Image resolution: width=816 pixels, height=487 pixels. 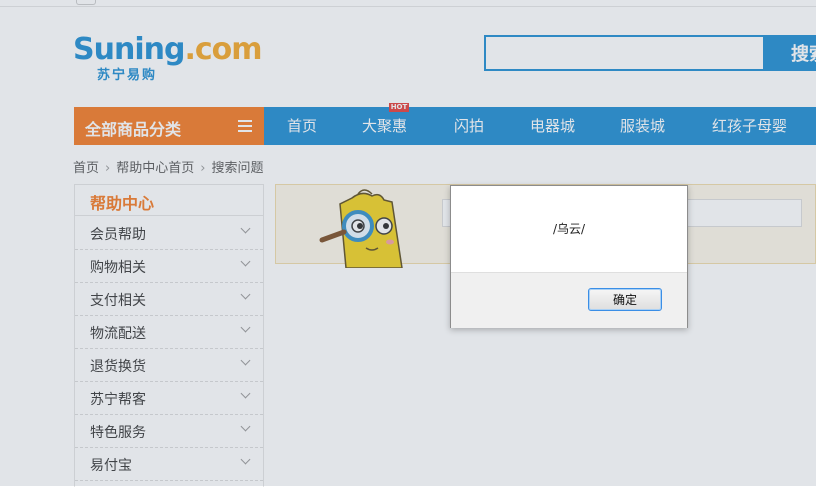 What do you see at coordinates (625, 299) in the screenshot?
I see `ok-button: 确定` at bounding box center [625, 299].